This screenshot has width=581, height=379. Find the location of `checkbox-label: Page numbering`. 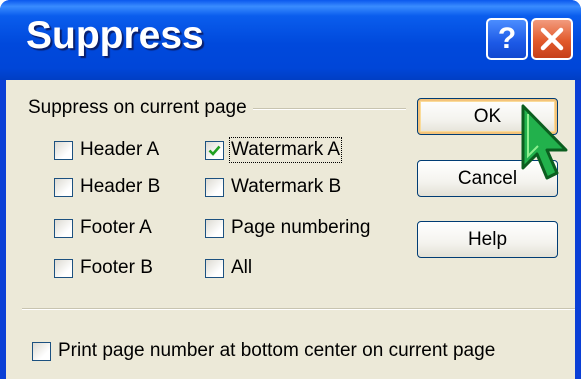

checkbox-label: Page numbering is located at coordinates (301, 227).